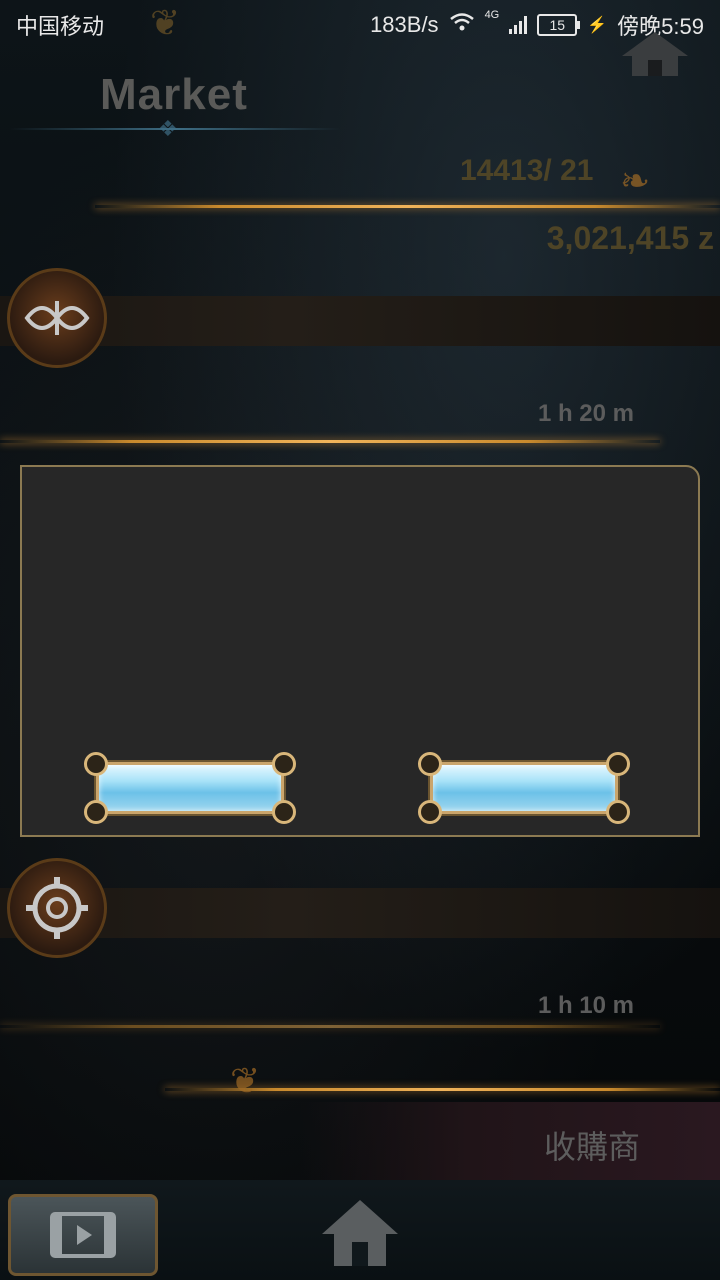  I want to click on right-gem-button, so click(524, 788).